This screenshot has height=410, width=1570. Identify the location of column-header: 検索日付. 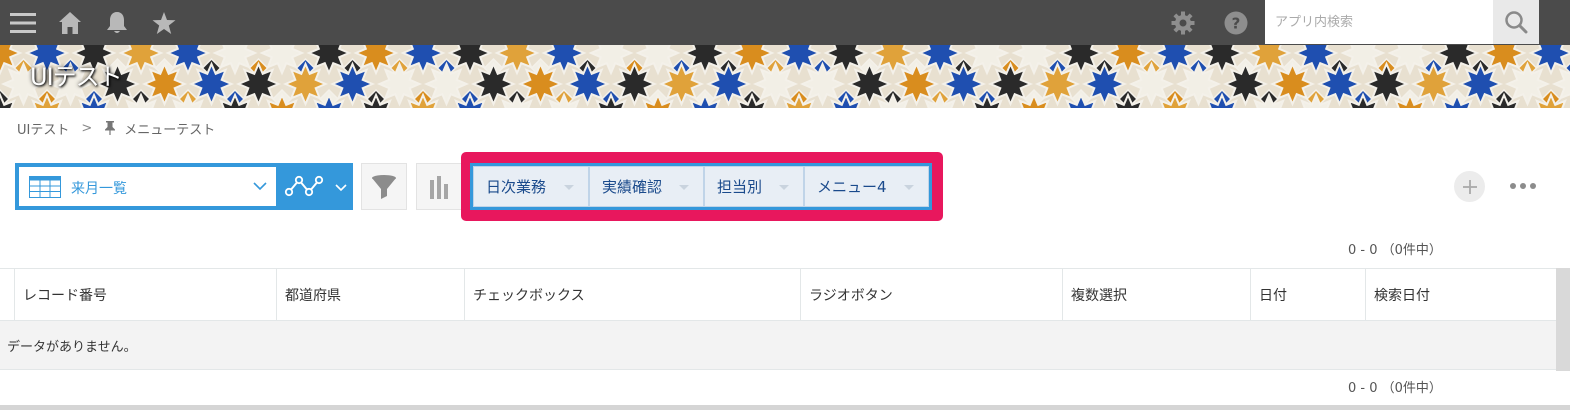
(1461, 295).